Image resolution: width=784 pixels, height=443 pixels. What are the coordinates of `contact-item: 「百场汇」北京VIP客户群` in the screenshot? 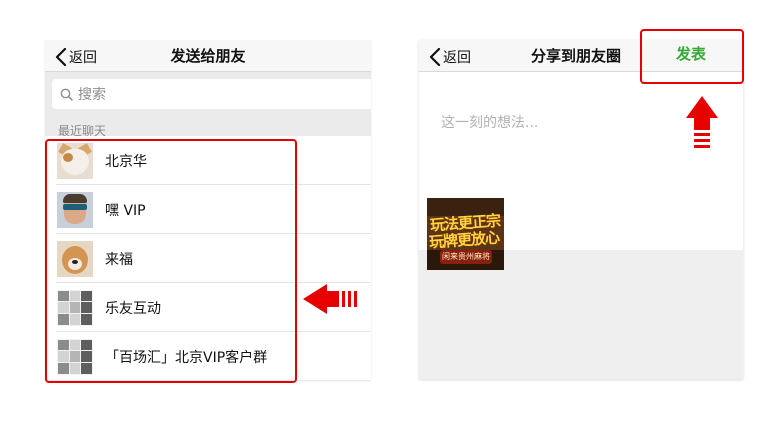 It's located at (208, 356).